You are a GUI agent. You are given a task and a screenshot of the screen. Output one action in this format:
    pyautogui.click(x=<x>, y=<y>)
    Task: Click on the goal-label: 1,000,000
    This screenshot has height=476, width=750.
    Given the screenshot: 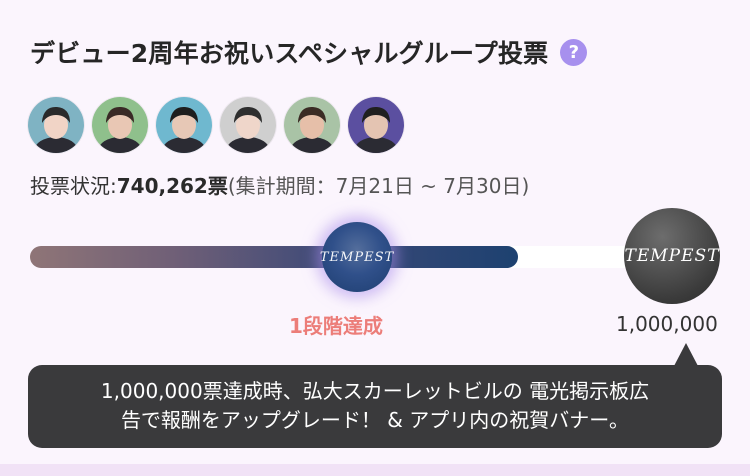 What is the action you would take?
    pyautogui.click(x=667, y=324)
    